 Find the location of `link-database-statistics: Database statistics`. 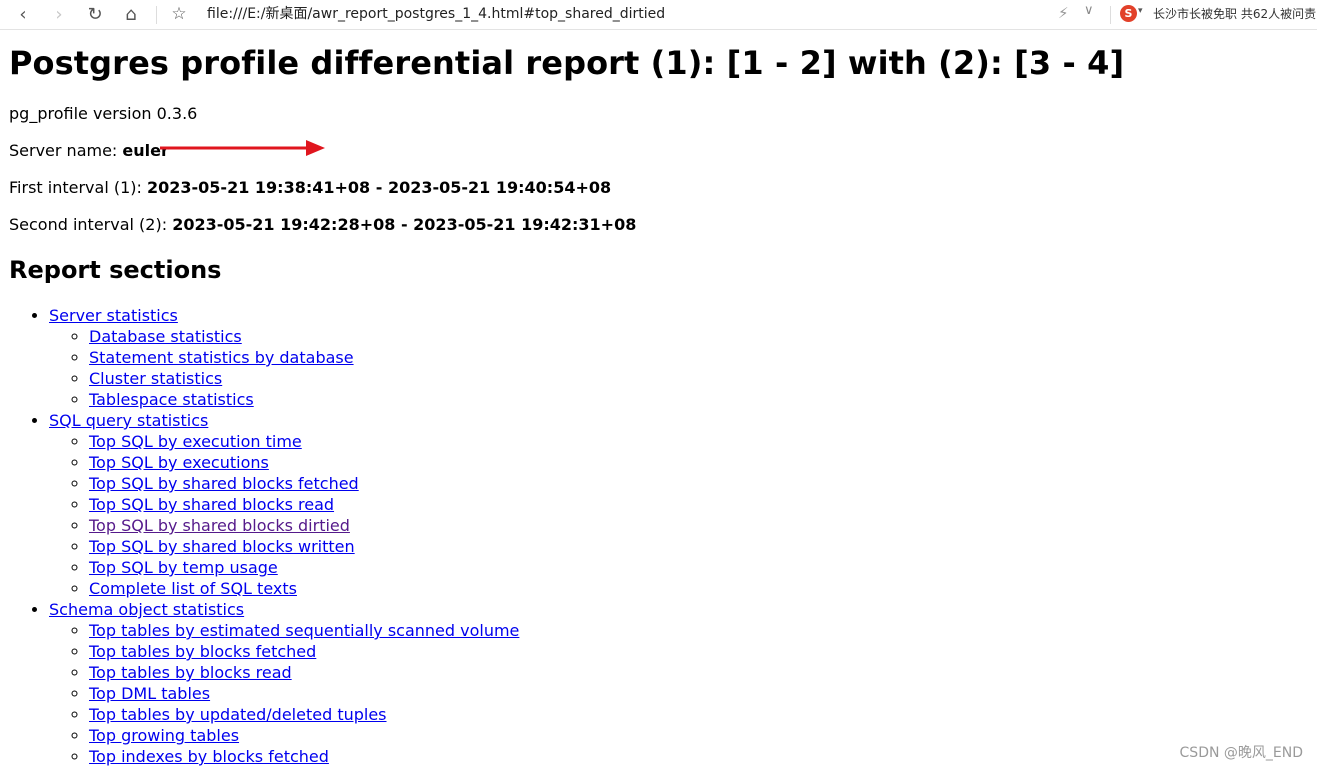

link-database-statistics: Database statistics is located at coordinates (165, 336).